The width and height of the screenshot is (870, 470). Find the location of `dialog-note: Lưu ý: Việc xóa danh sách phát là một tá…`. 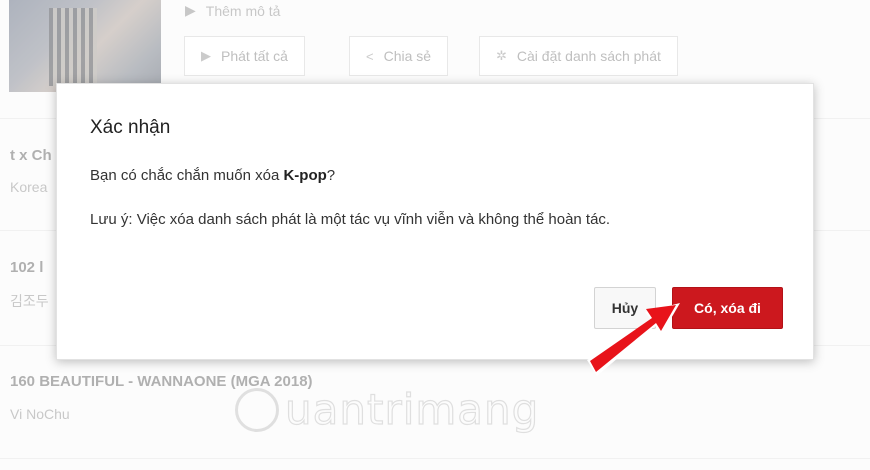

dialog-note: Lưu ý: Việc xóa danh sách phát là một tá… is located at coordinates (350, 219).